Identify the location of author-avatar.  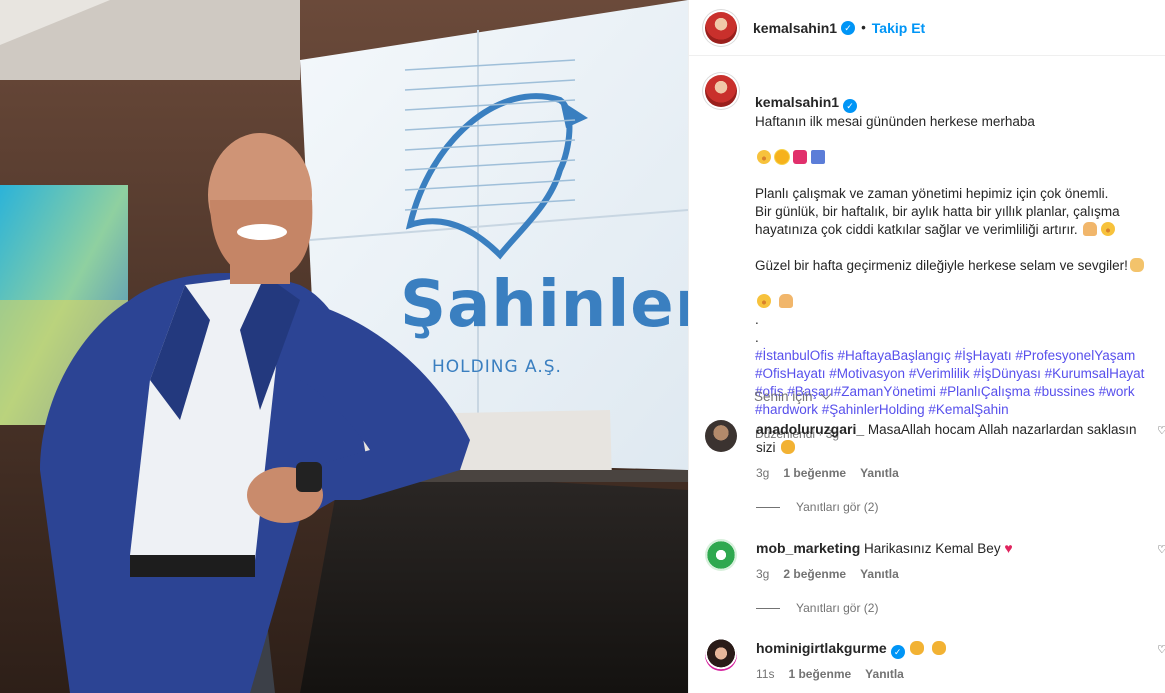
(721, 27).